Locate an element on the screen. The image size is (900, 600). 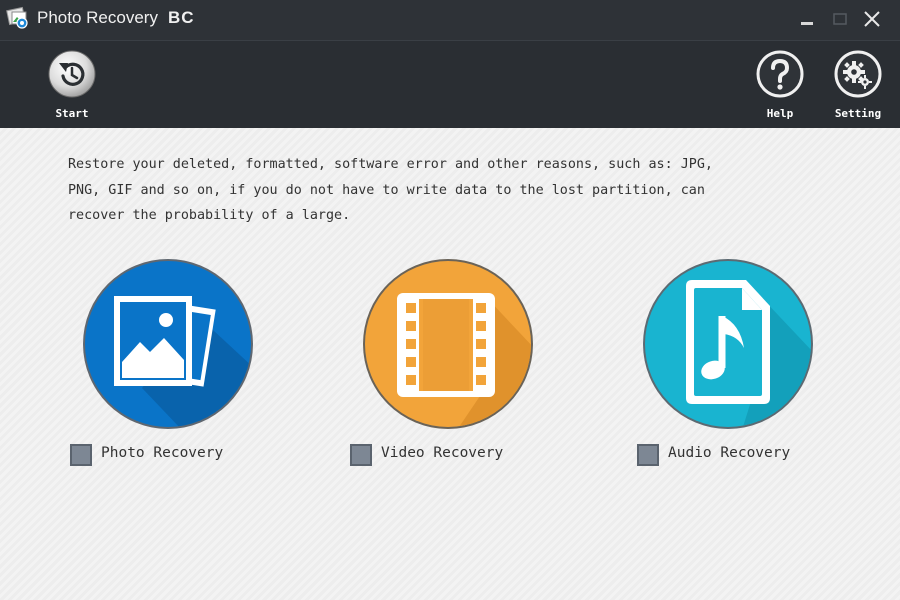
description-line: recover the probability of a large. is located at coordinates (209, 215).